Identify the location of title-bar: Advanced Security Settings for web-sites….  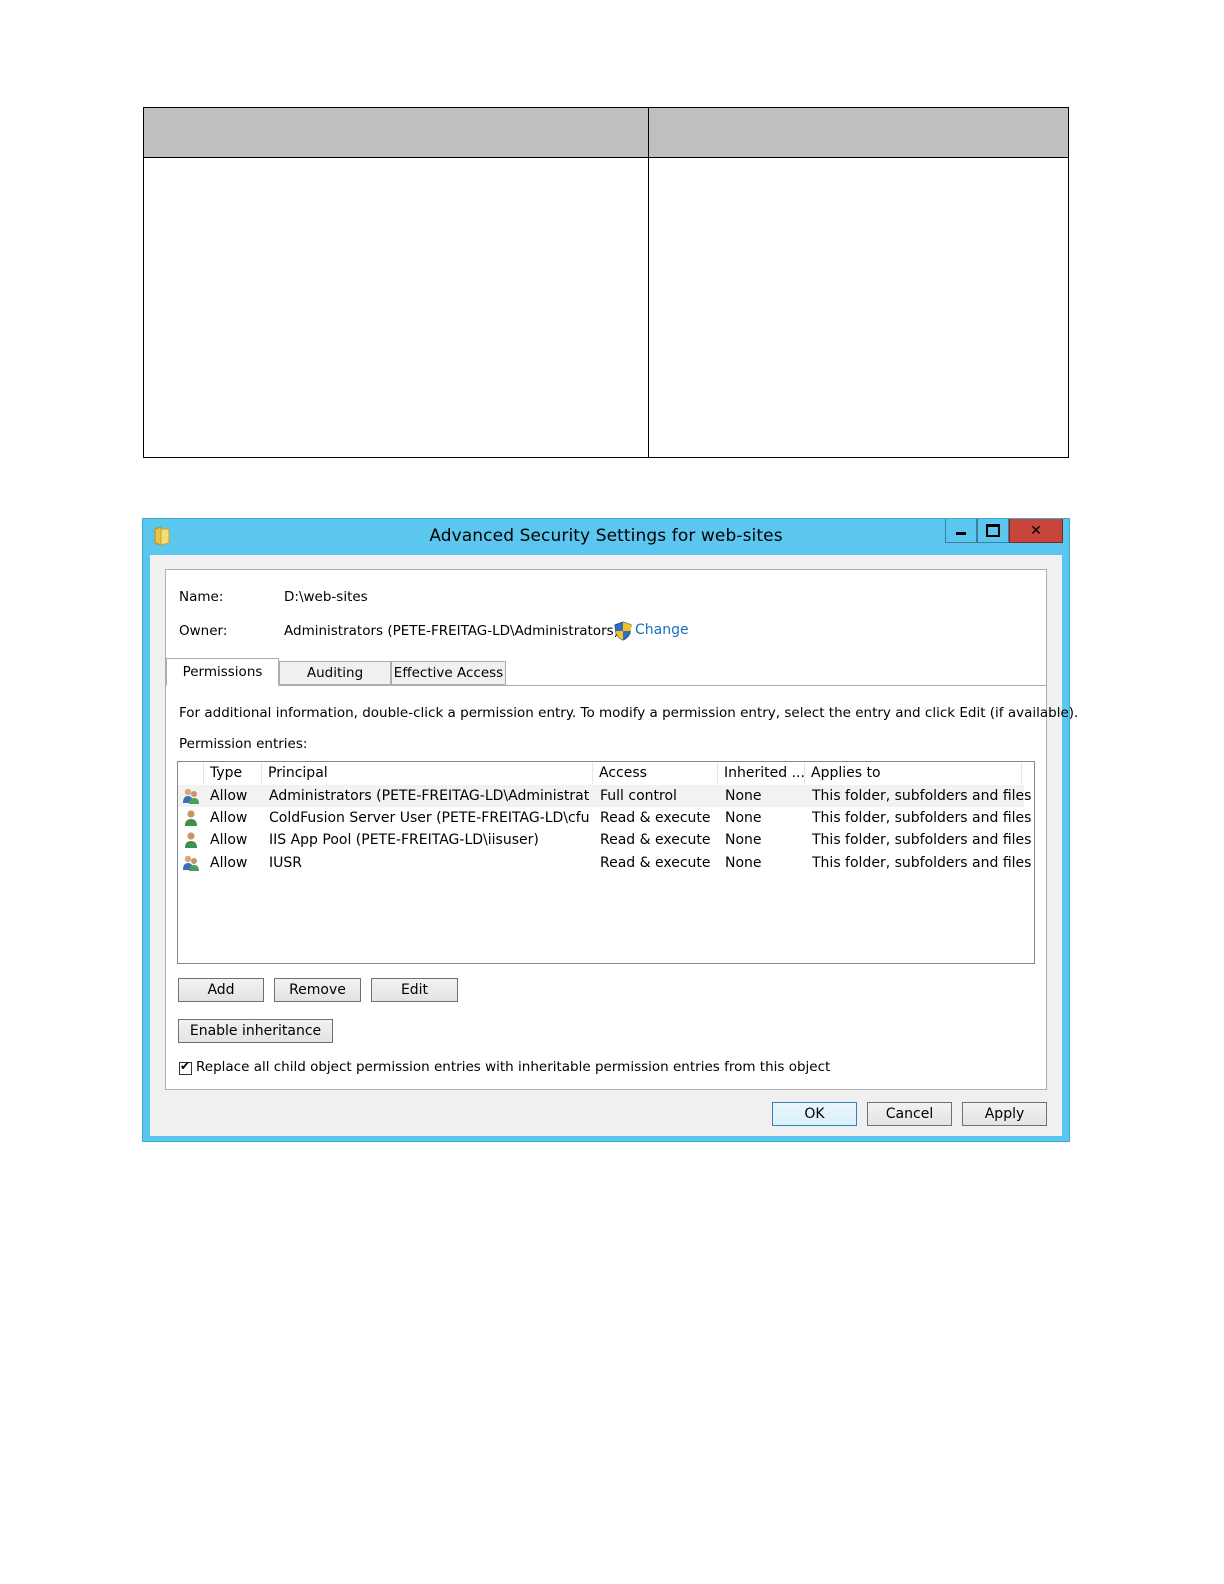
(606, 537).